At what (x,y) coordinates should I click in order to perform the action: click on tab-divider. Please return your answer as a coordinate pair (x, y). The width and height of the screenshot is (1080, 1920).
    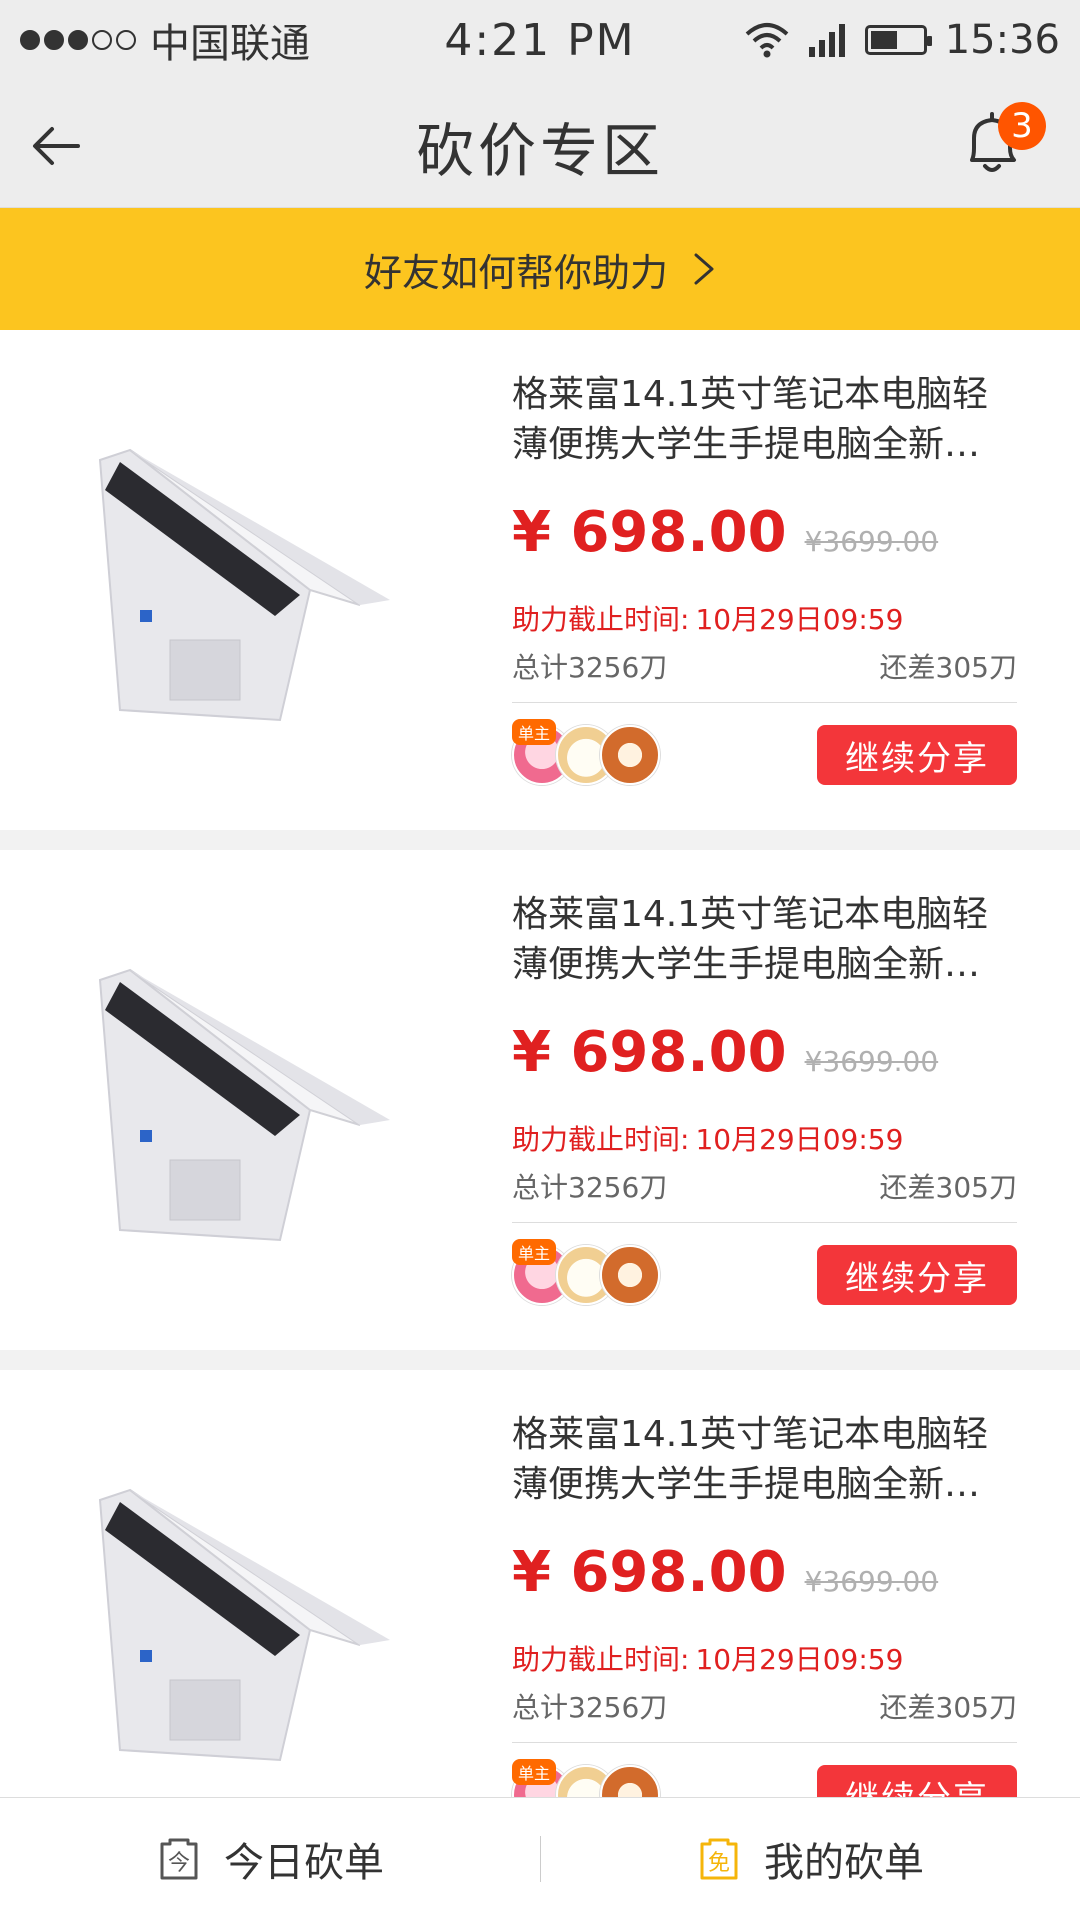
    Looking at the image, I should click on (540, 1859).